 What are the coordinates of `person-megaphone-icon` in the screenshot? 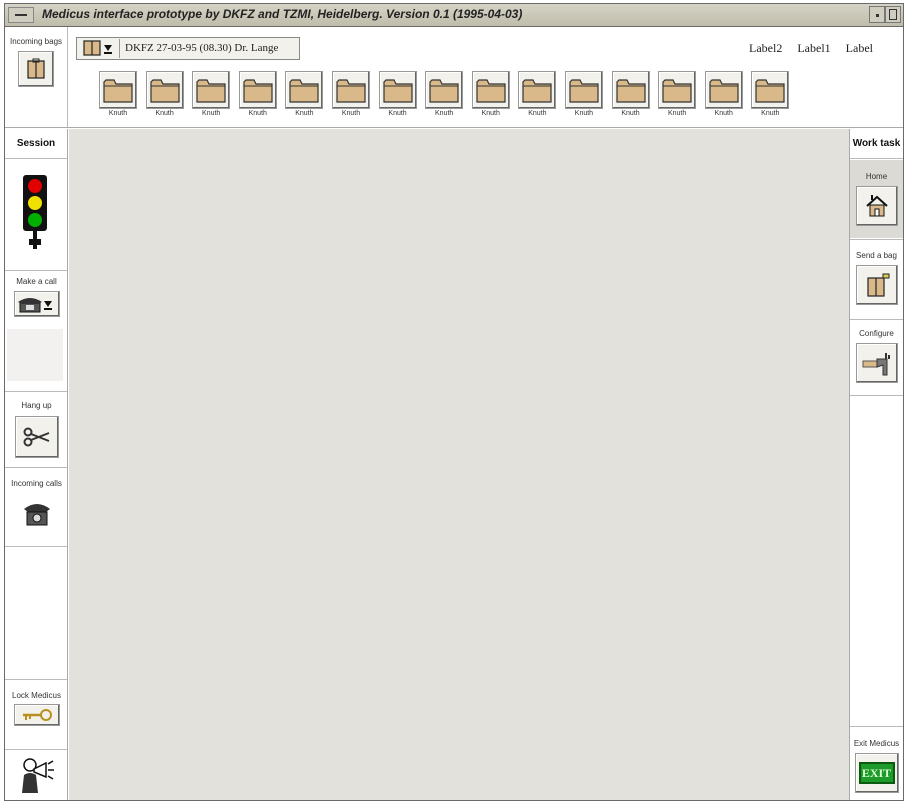 It's located at (37, 775).